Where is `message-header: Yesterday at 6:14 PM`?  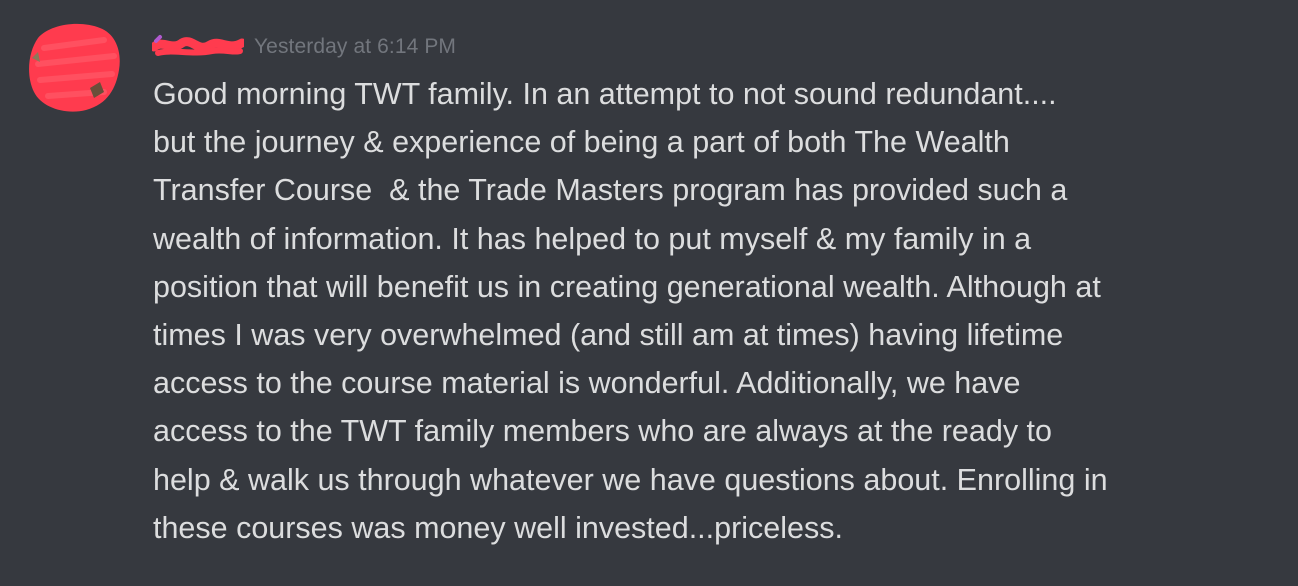
message-header: Yesterday at 6:14 PM is located at coordinates (304, 47).